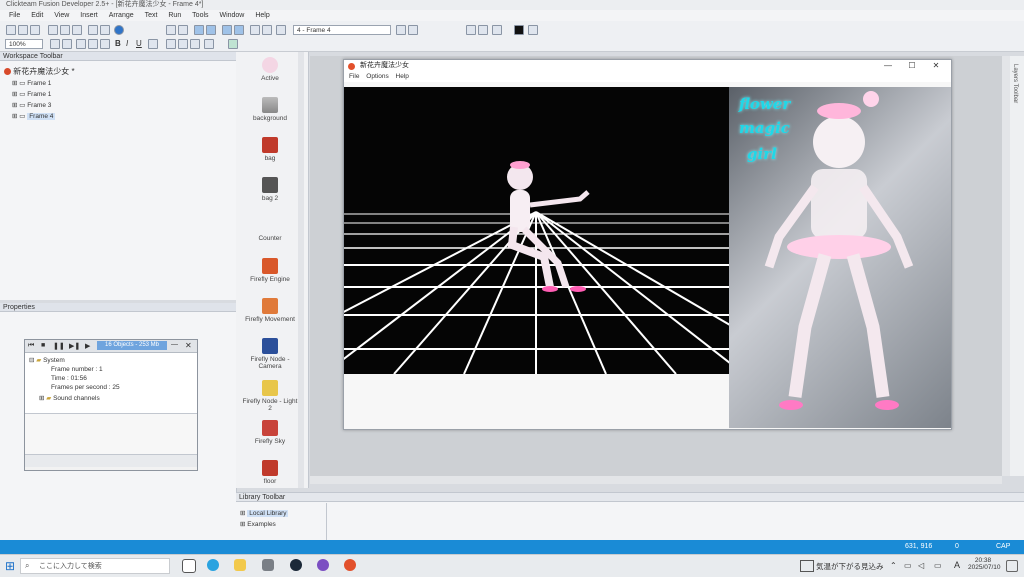 The height and width of the screenshot is (577, 1024). Describe the element at coordinates (262, 15) in the screenshot. I see `menu-help: Help` at that location.